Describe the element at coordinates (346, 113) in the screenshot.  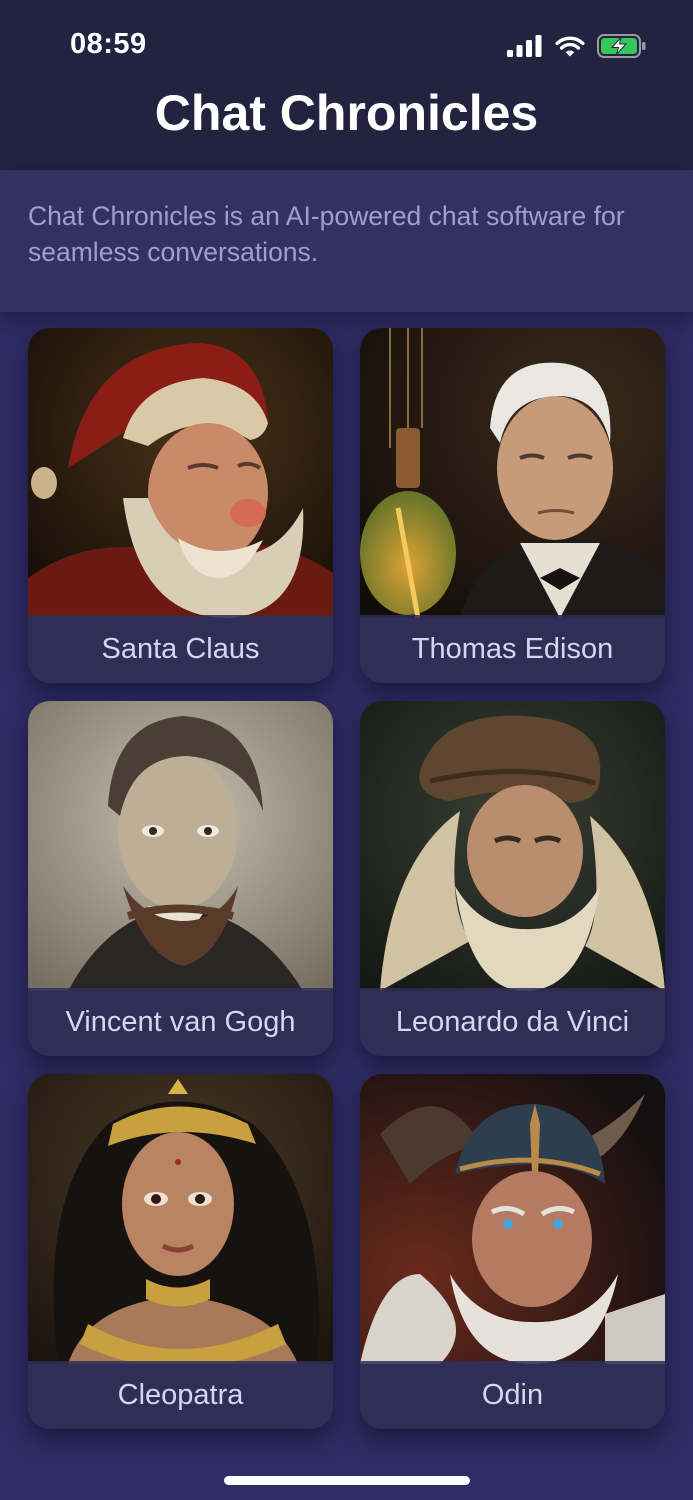
I see `page-title: Chat Chronicles` at that location.